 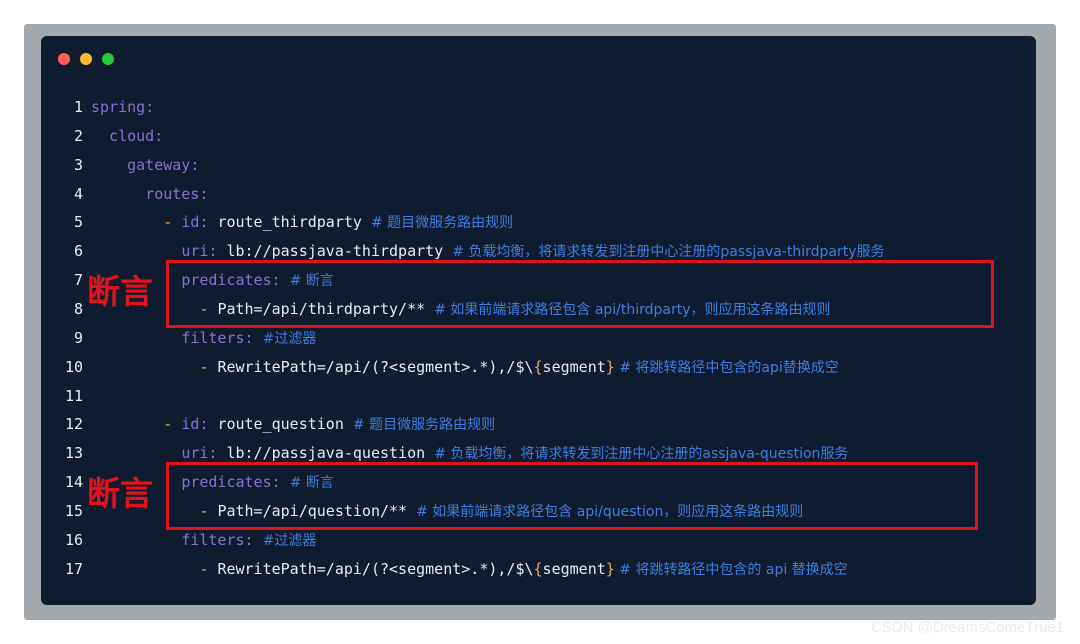 I want to click on yaml-comment: # 负载均衡，将请求转发到注册中心注册的assjava-question服务, so click(x=641, y=454).